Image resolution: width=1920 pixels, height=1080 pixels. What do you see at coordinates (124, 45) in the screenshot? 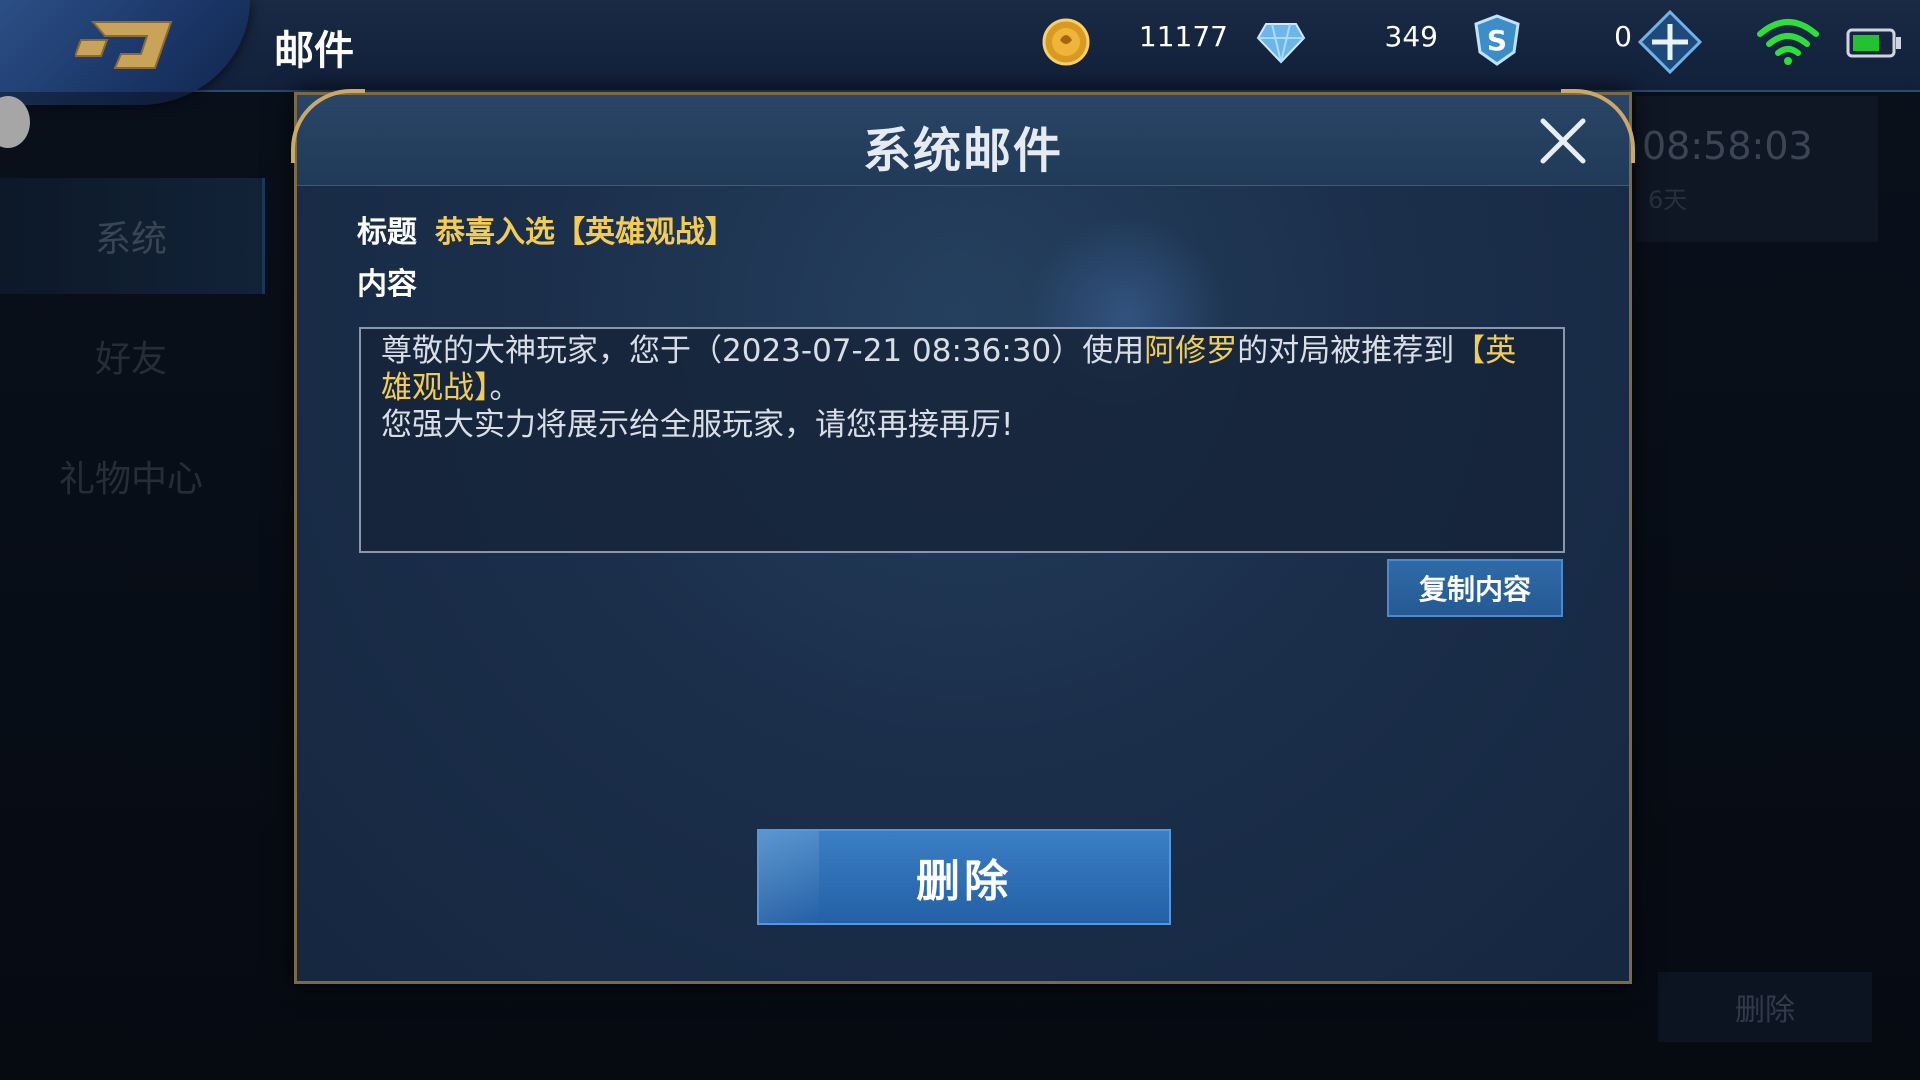
I see `back-icon` at bounding box center [124, 45].